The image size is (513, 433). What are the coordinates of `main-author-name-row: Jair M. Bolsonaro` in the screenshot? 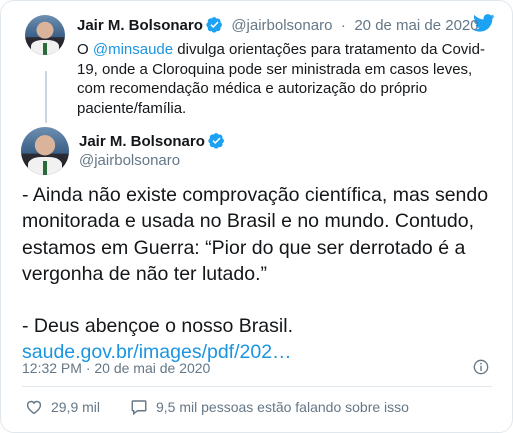 It's located at (152, 141).